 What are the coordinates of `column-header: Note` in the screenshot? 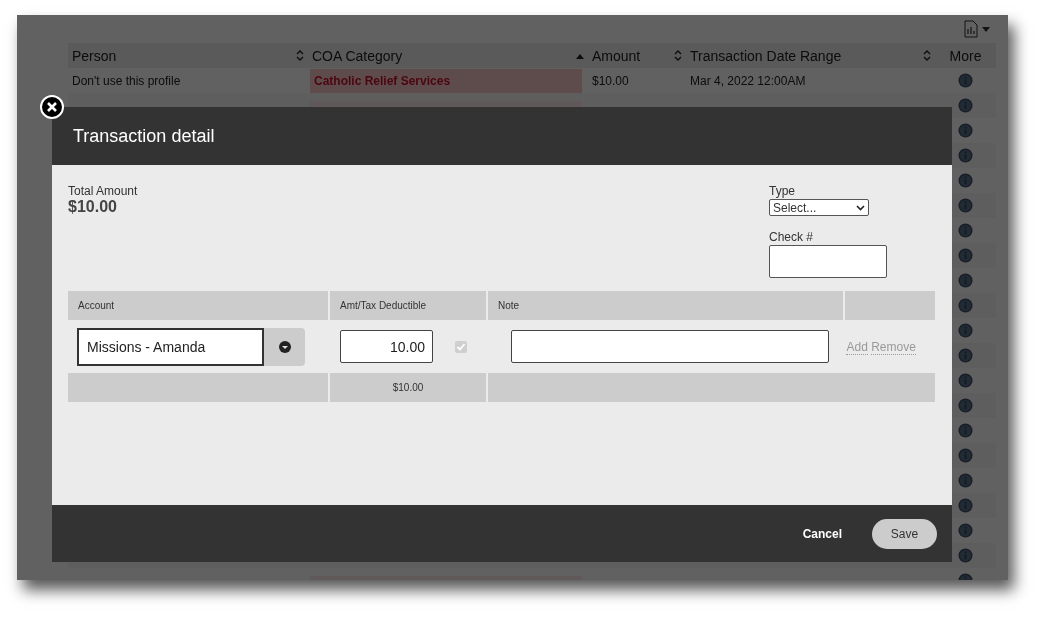 It's located at (509, 305).